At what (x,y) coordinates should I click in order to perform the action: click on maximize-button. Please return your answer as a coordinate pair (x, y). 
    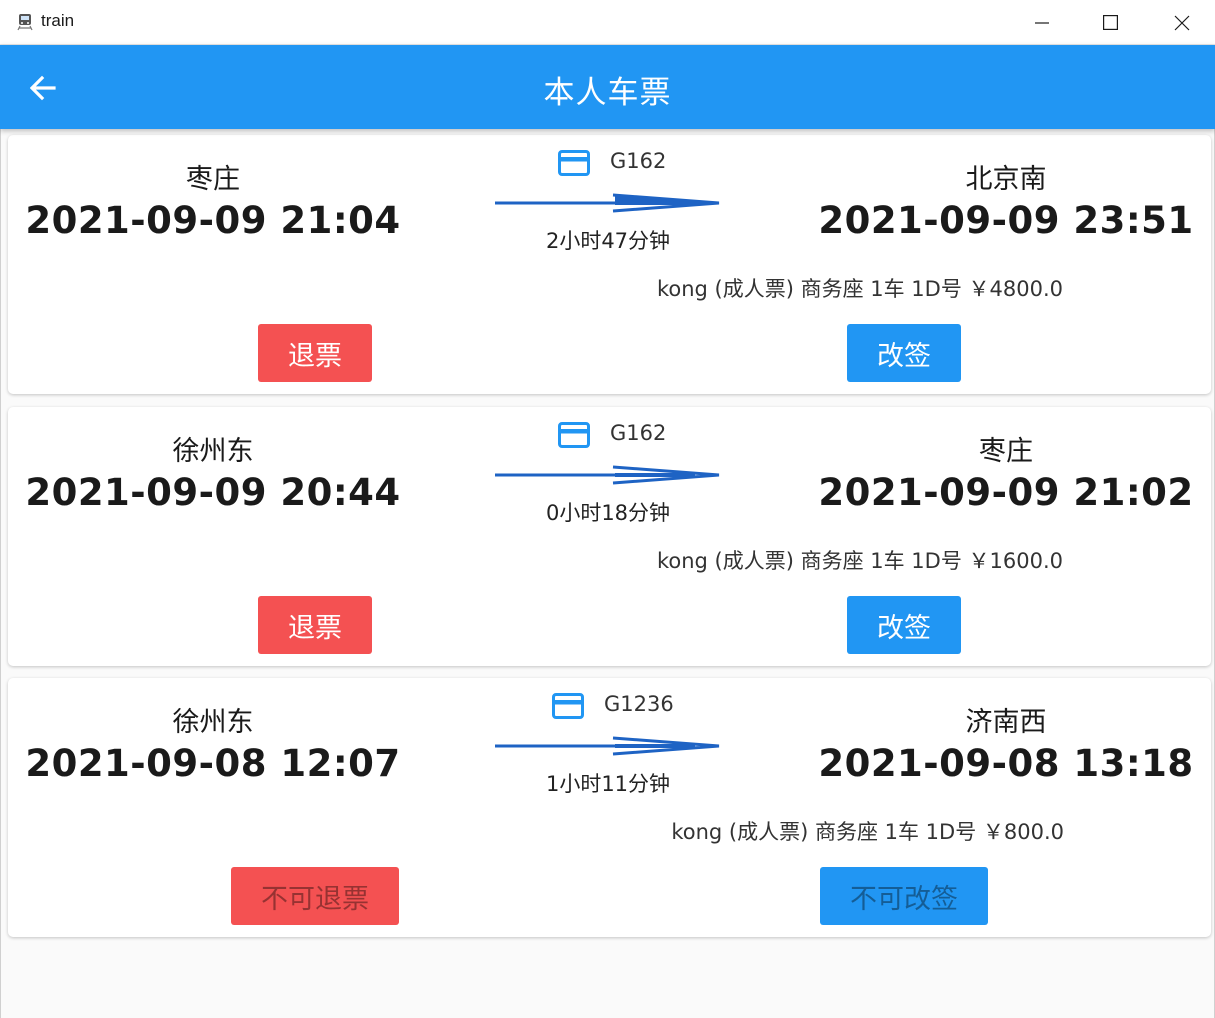
    Looking at the image, I should click on (1110, 22).